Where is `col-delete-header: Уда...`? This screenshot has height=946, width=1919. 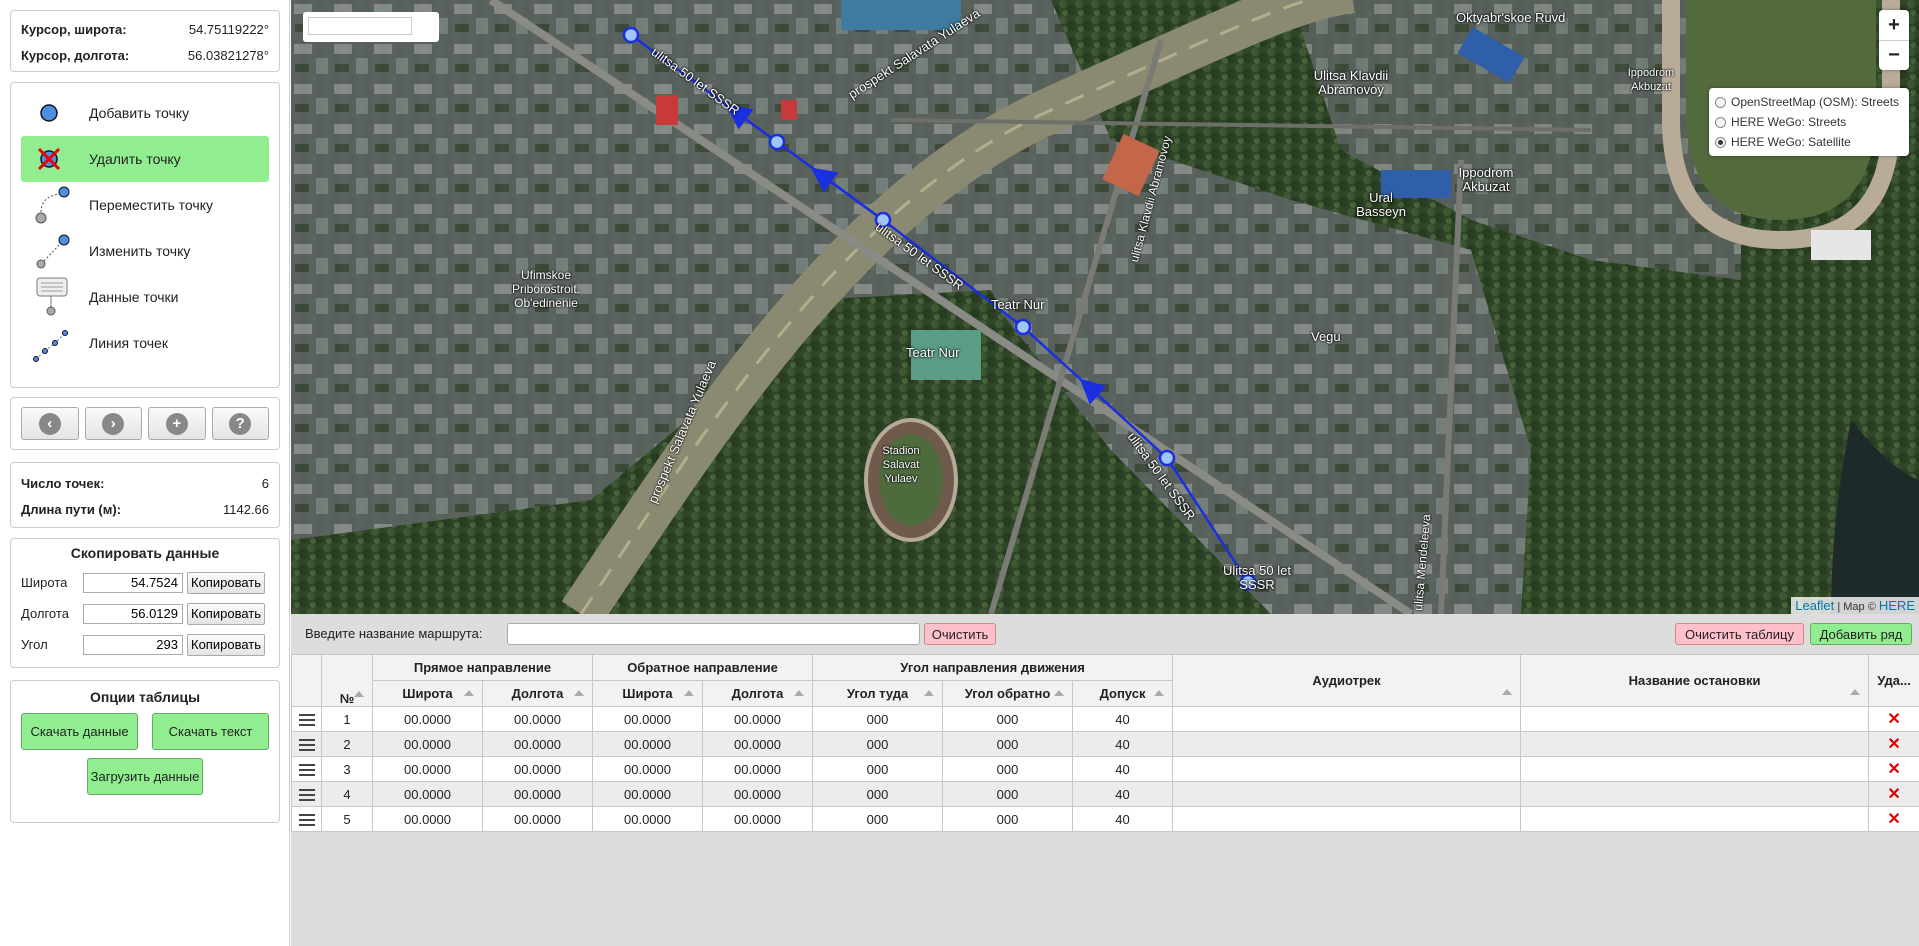
col-delete-header: Уда... is located at coordinates (1893, 680).